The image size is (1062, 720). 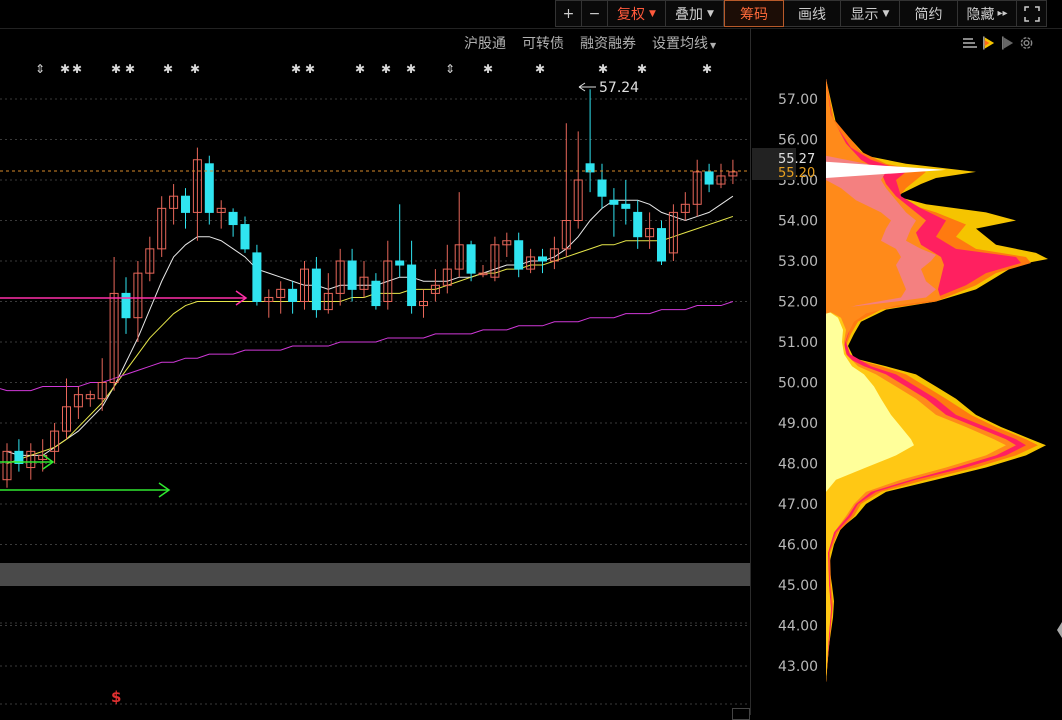 I want to click on price-tick-label: 46.00, so click(x=798, y=546).